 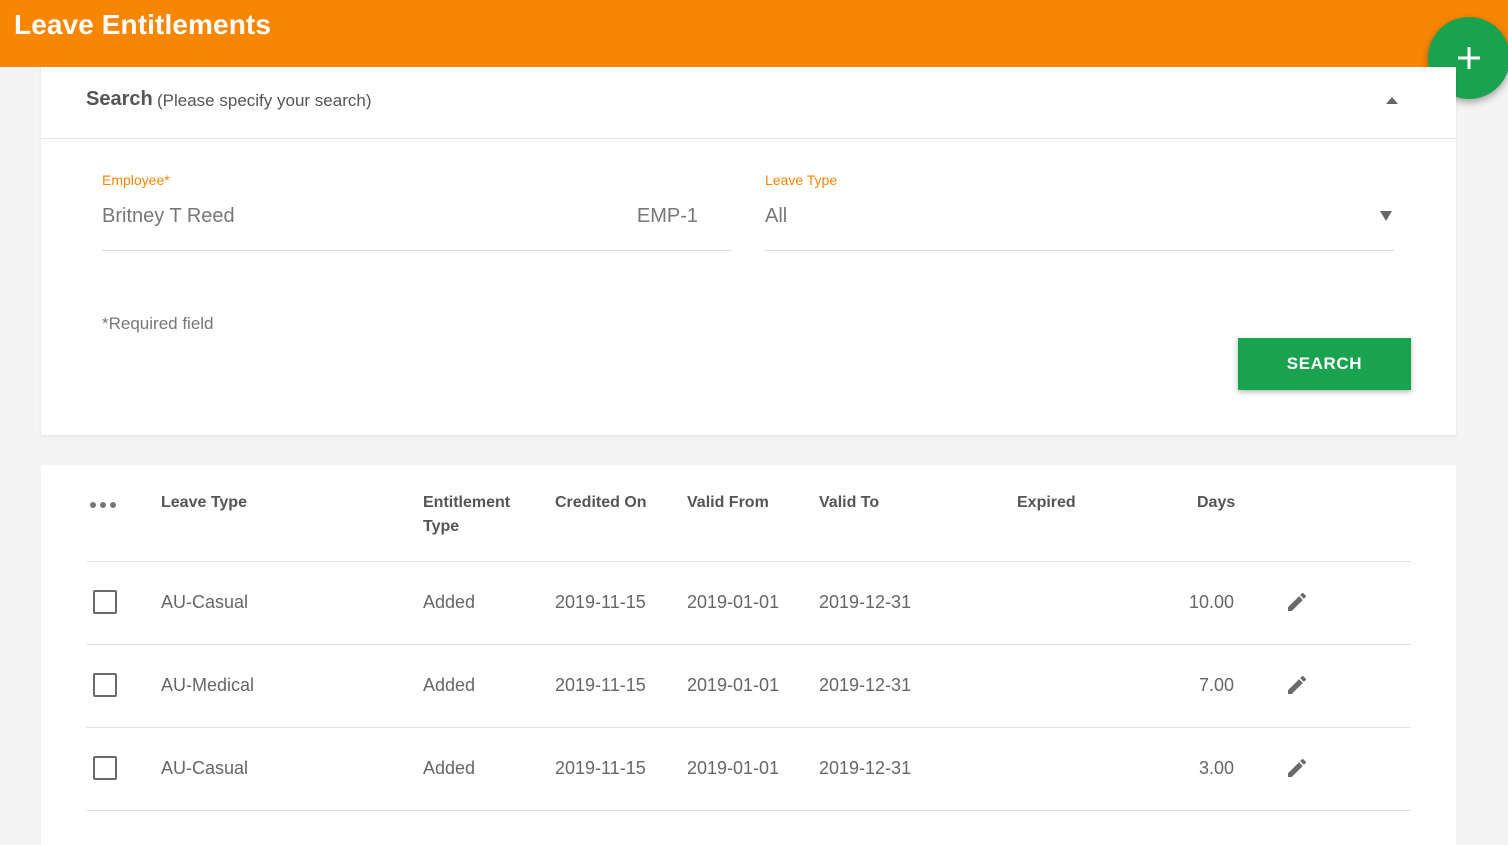 What do you see at coordinates (264, 100) in the screenshot?
I see `search-hint: (Please specify your search)` at bounding box center [264, 100].